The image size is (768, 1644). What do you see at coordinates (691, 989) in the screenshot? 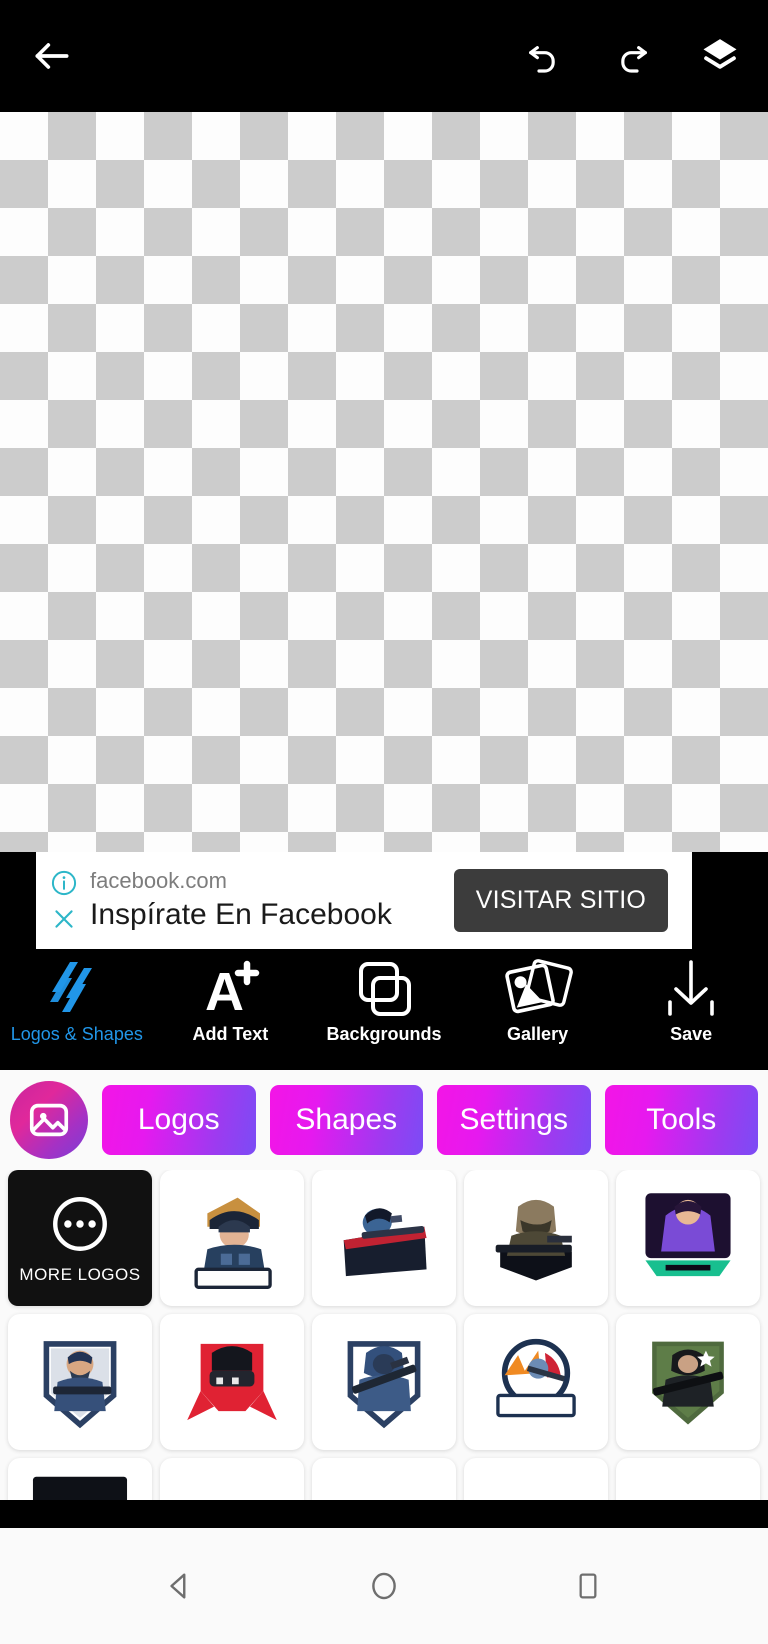
I see `save-download-icon` at bounding box center [691, 989].